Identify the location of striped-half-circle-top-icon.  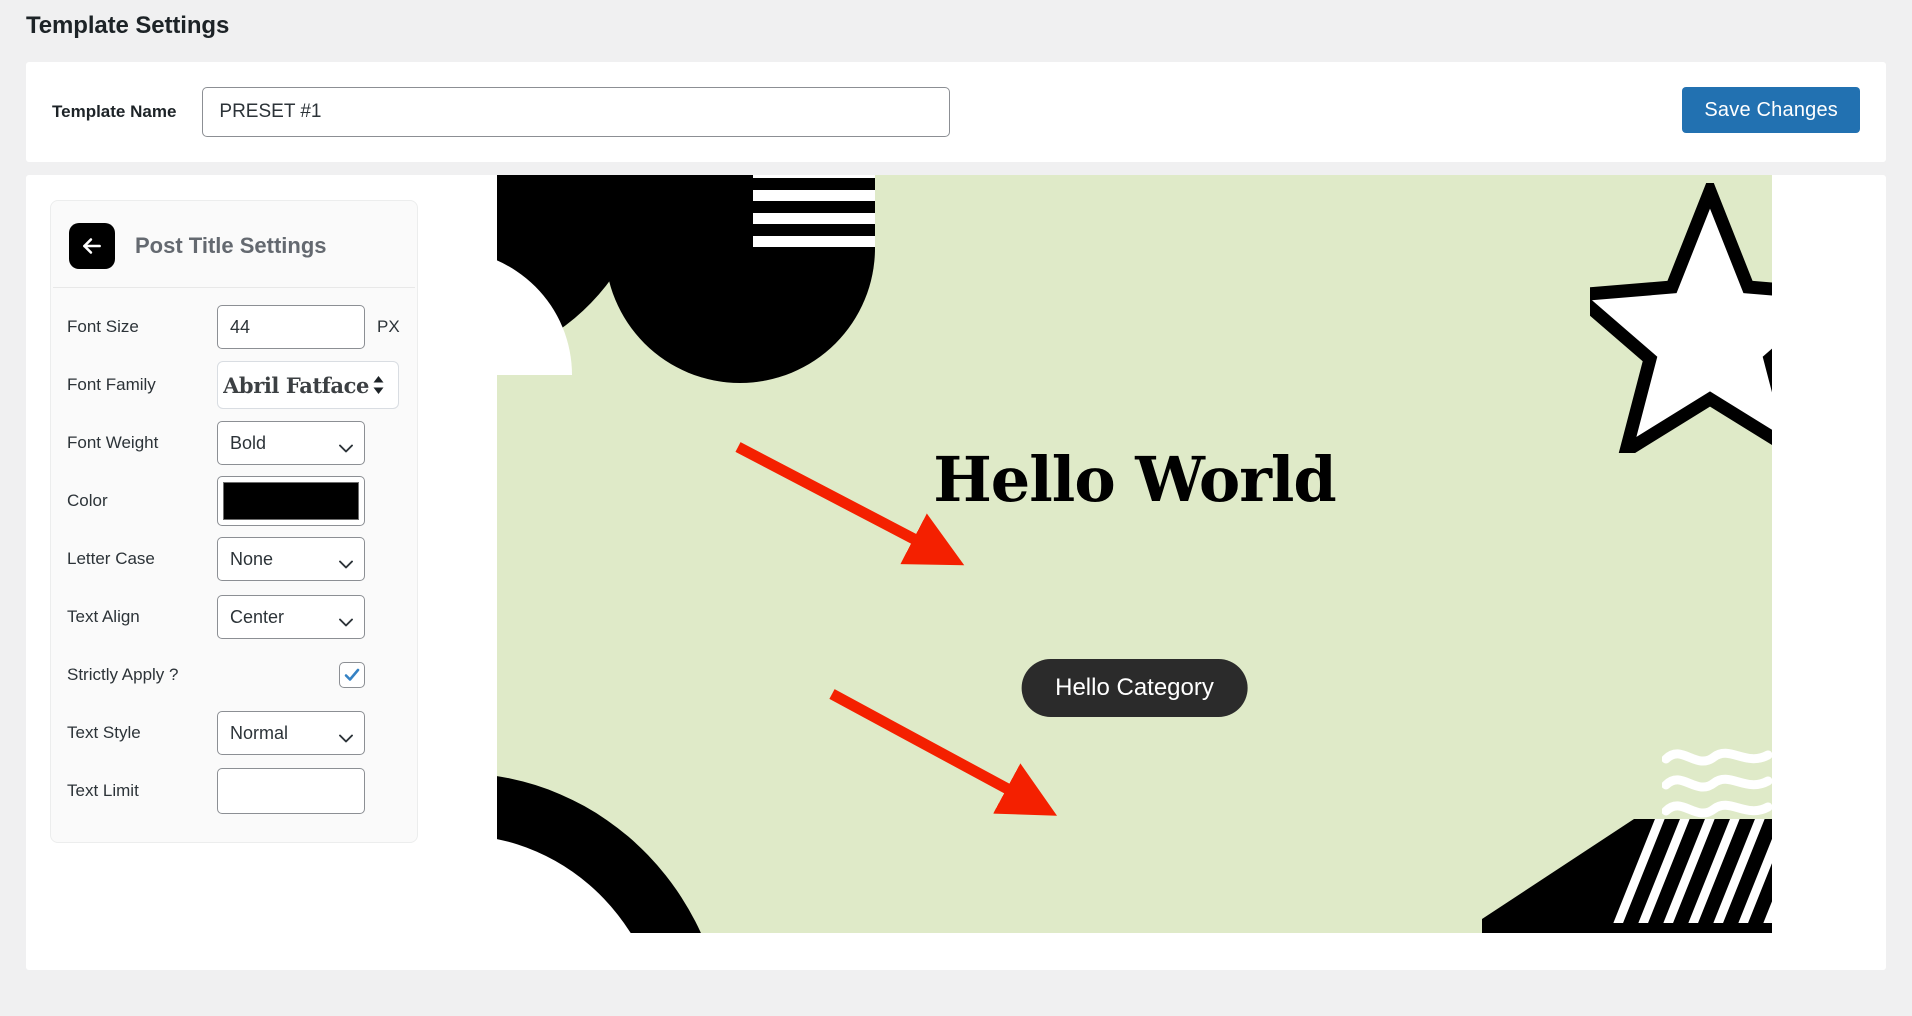
(740, 279).